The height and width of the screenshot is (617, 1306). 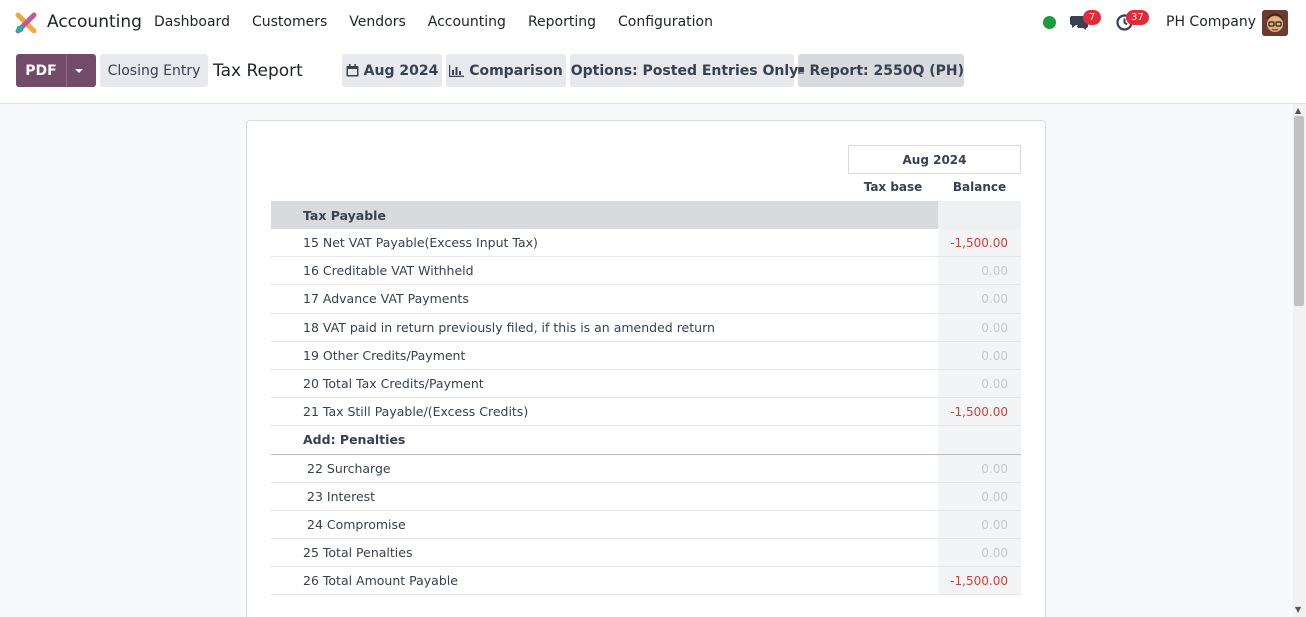 What do you see at coordinates (341, 496) in the screenshot?
I see `report-line-label: 23 Interest` at bounding box center [341, 496].